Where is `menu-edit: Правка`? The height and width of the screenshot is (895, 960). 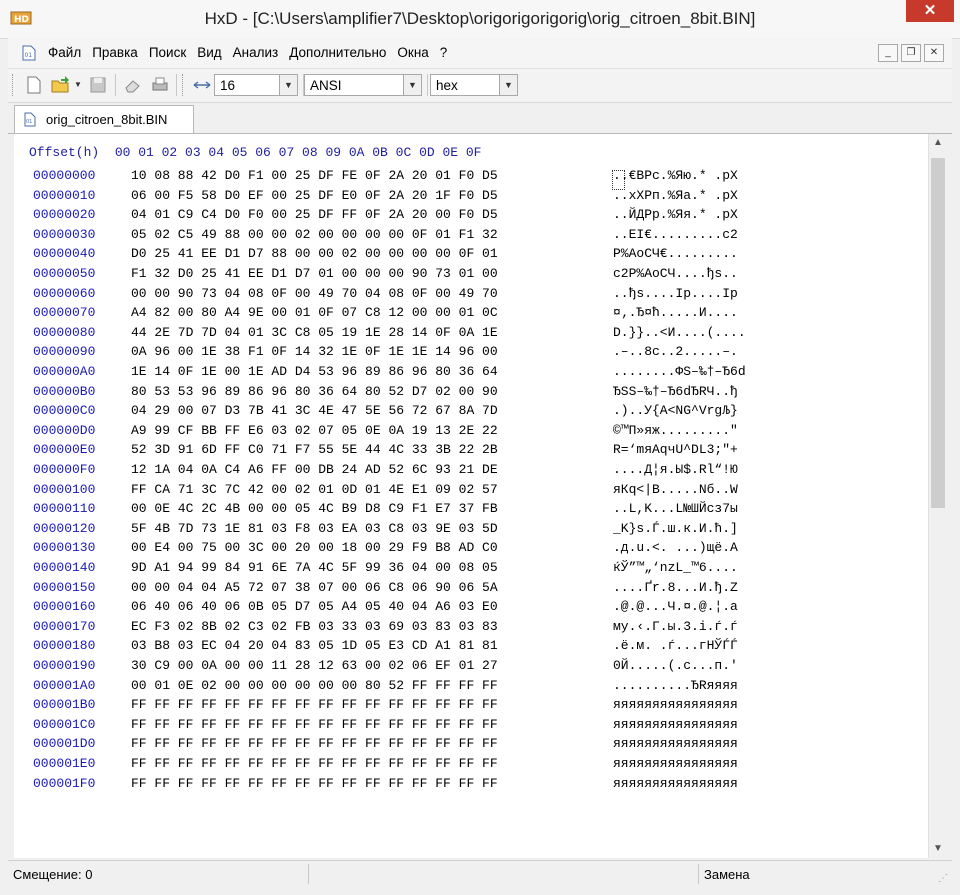
menu-edit: Правка is located at coordinates (115, 52).